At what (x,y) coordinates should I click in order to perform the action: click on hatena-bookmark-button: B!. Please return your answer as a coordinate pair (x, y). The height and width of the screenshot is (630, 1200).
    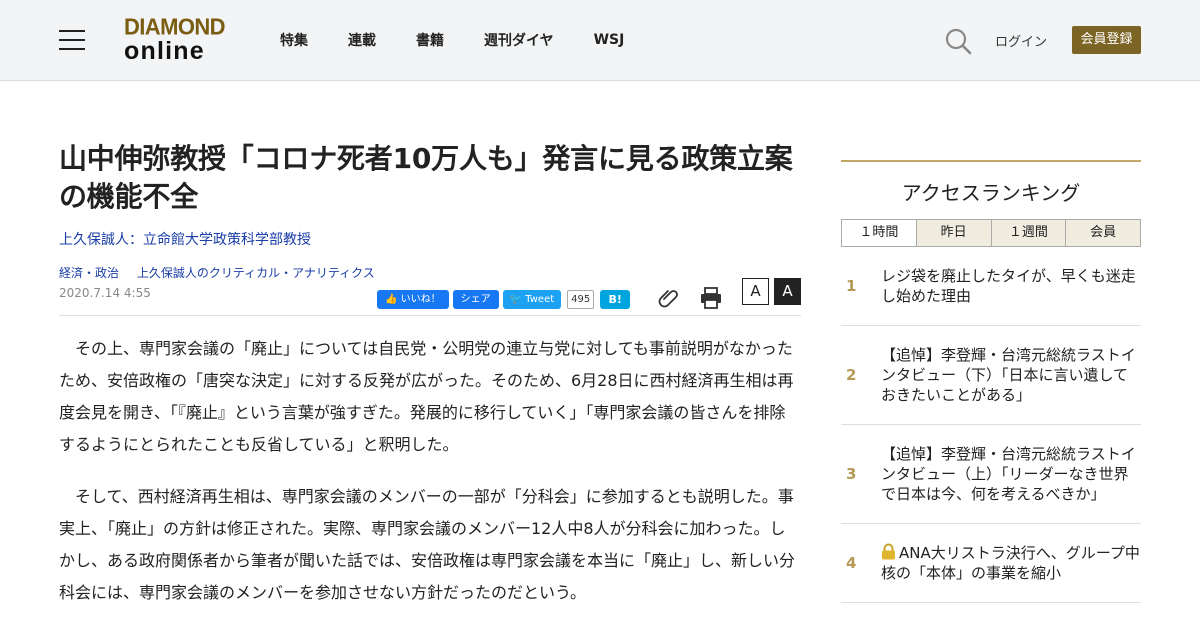
    Looking at the image, I should click on (615, 299).